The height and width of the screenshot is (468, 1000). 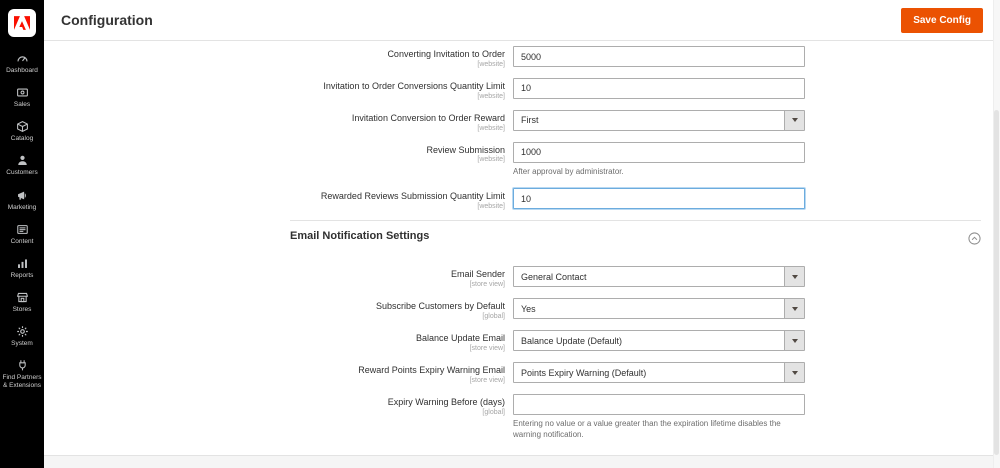 I want to click on sidebar-item-marketing: Marketing, so click(x=22, y=200).